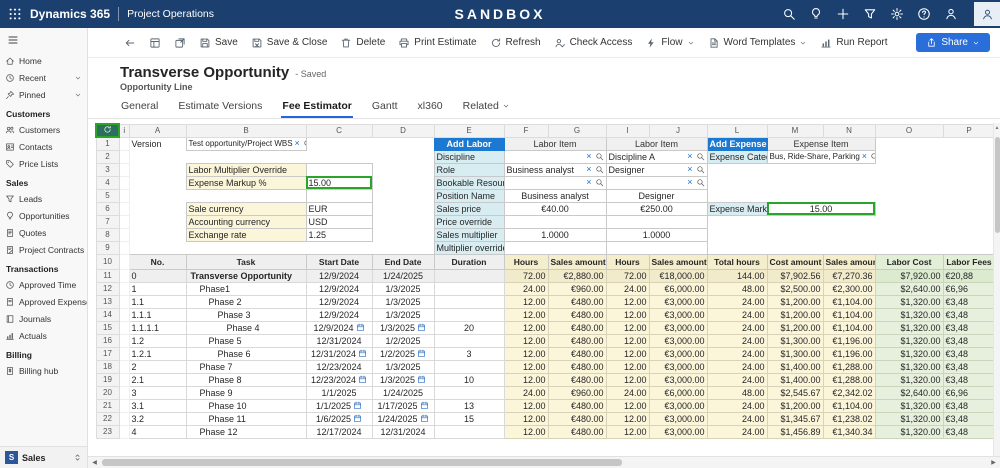 This screenshot has height=468, width=1000. What do you see at coordinates (849, 366) in the screenshot?
I see `sales-amount-cell: €1,288.00` at bounding box center [849, 366].